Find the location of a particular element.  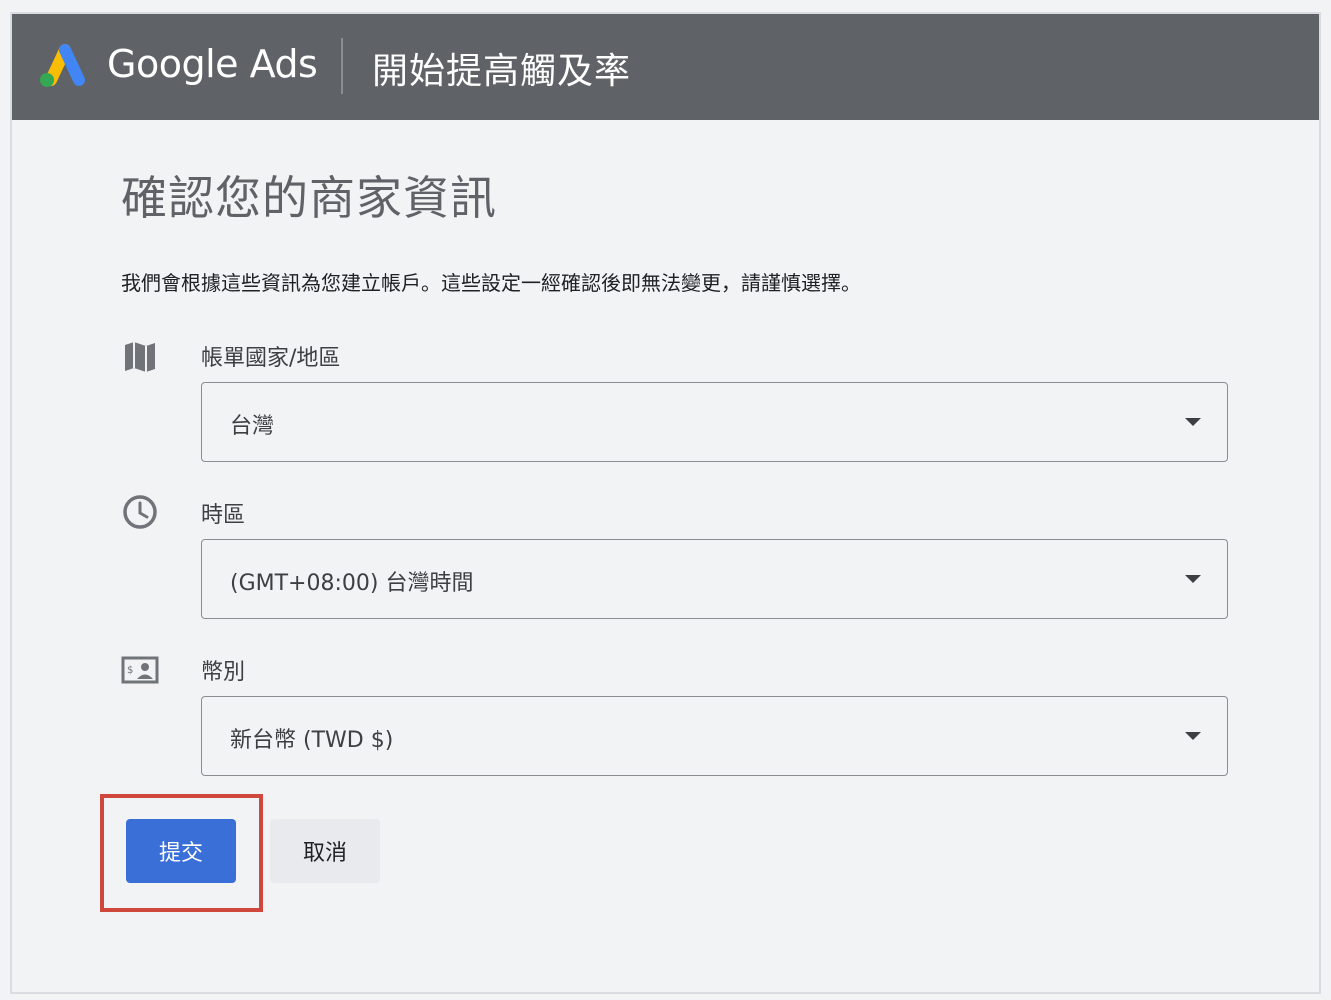

currency-label: 幣別 is located at coordinates (223, 672).